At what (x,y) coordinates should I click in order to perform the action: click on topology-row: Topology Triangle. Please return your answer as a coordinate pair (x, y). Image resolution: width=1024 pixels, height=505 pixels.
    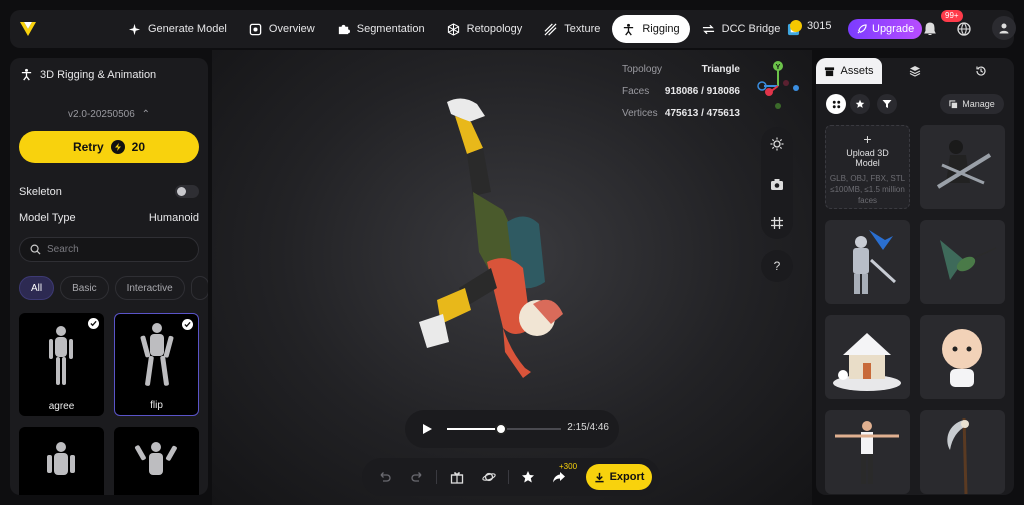
    Looking at the image, I should click on (681, 69).